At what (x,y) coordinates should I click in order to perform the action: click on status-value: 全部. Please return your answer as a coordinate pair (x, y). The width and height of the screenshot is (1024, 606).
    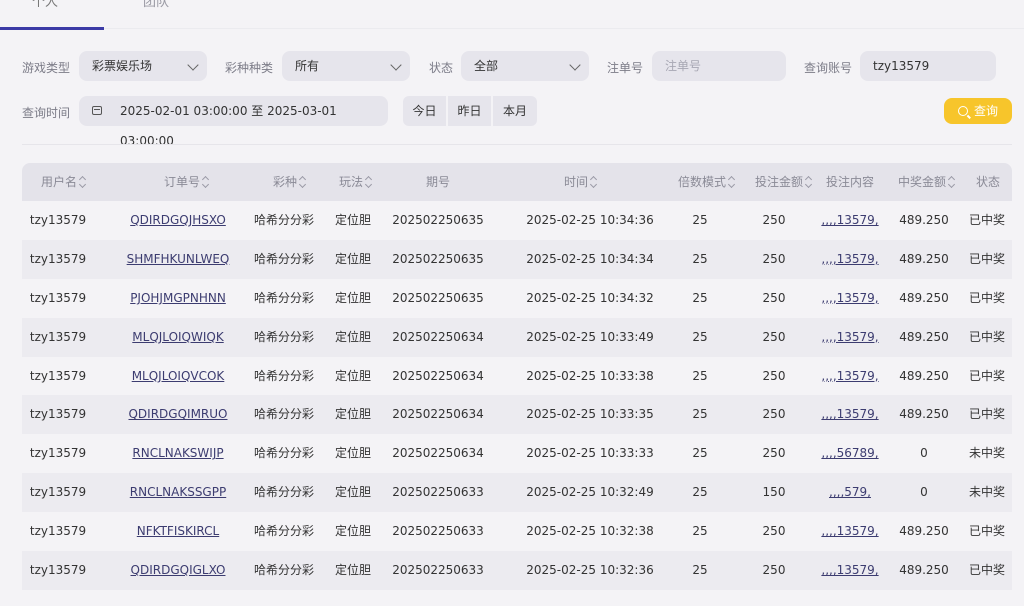
    Looking at the image, I should click on (486, 66).